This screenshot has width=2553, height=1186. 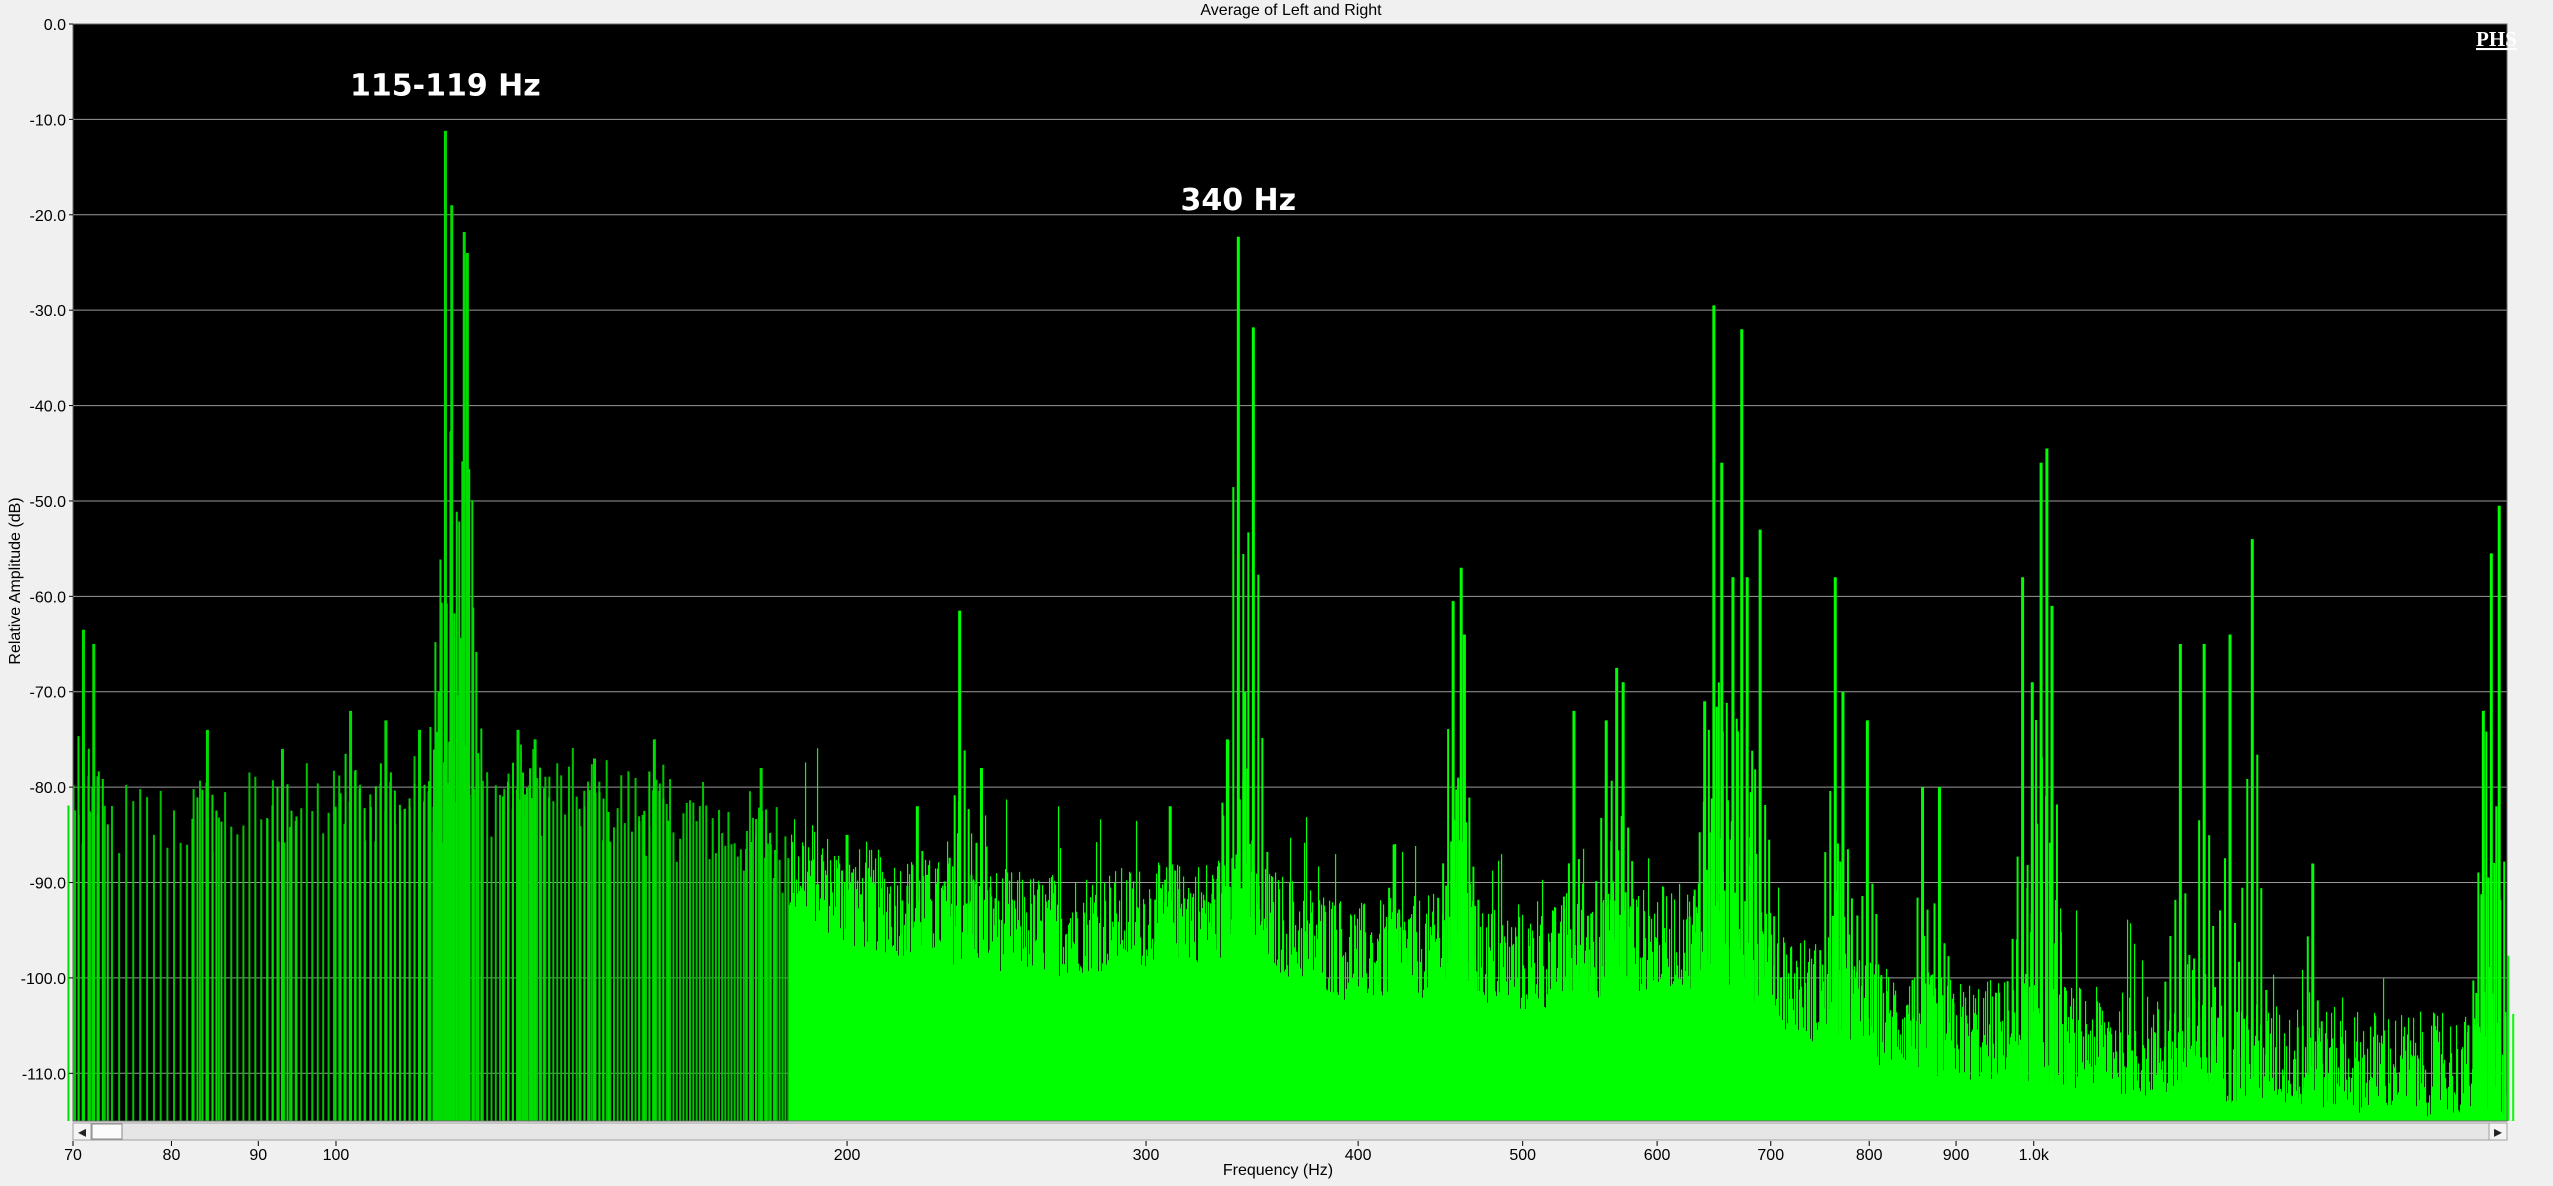 What do you see at coordinates (73, 1155) in the screenshot?
I see `x-tick-label: 70` at bounding box center [73, 1155].